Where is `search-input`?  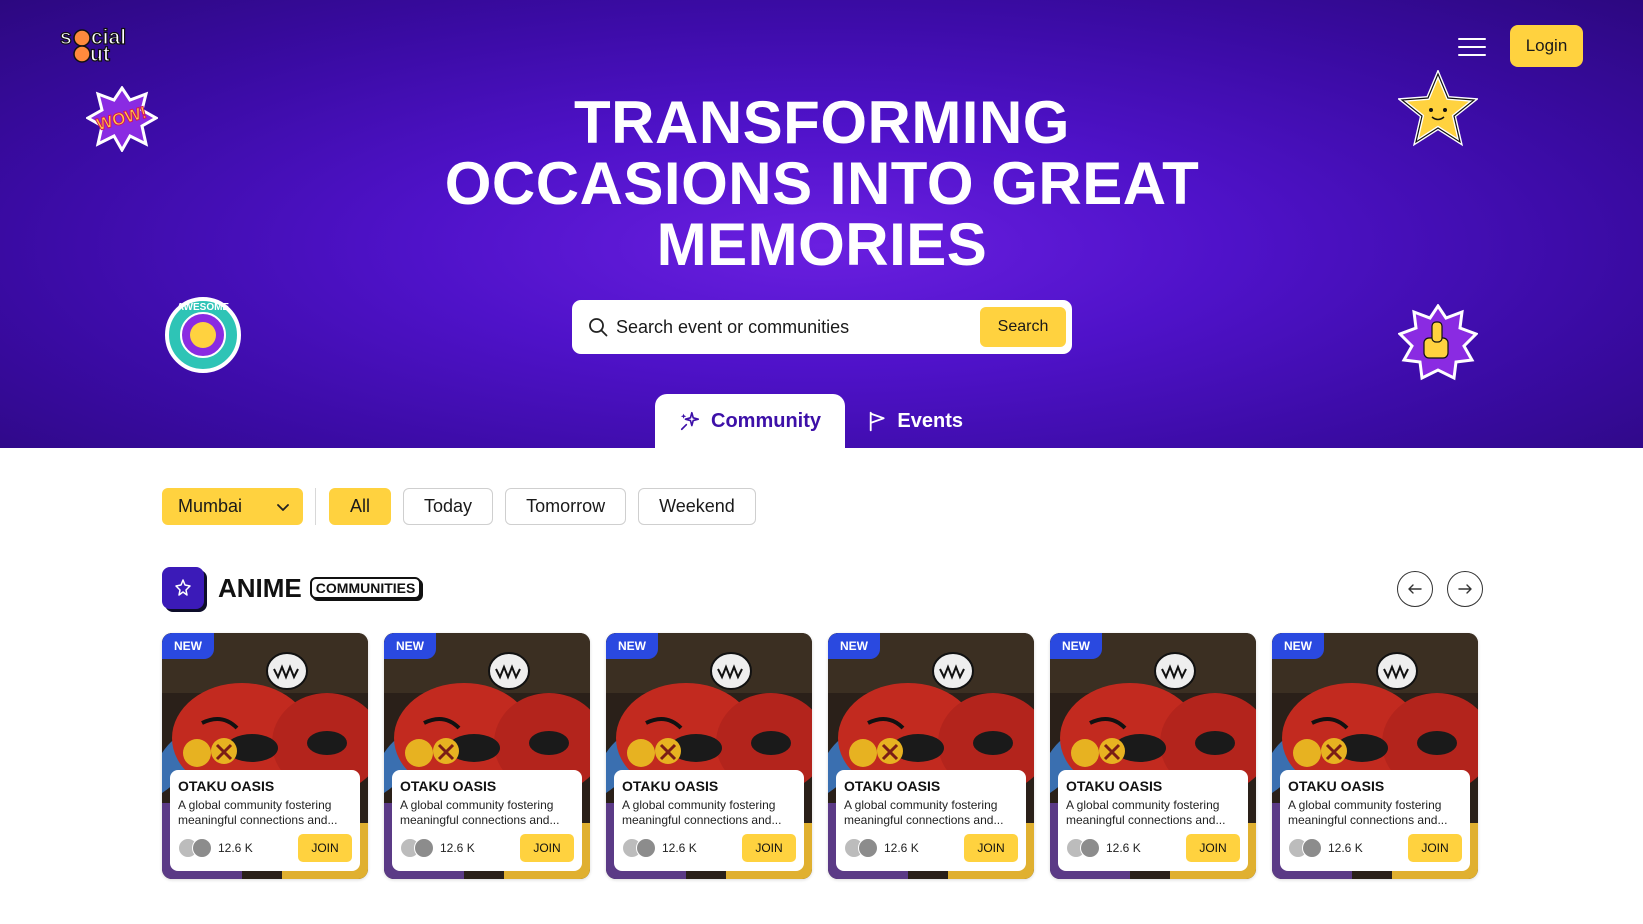 search-input is located at coordinates (786, 327).